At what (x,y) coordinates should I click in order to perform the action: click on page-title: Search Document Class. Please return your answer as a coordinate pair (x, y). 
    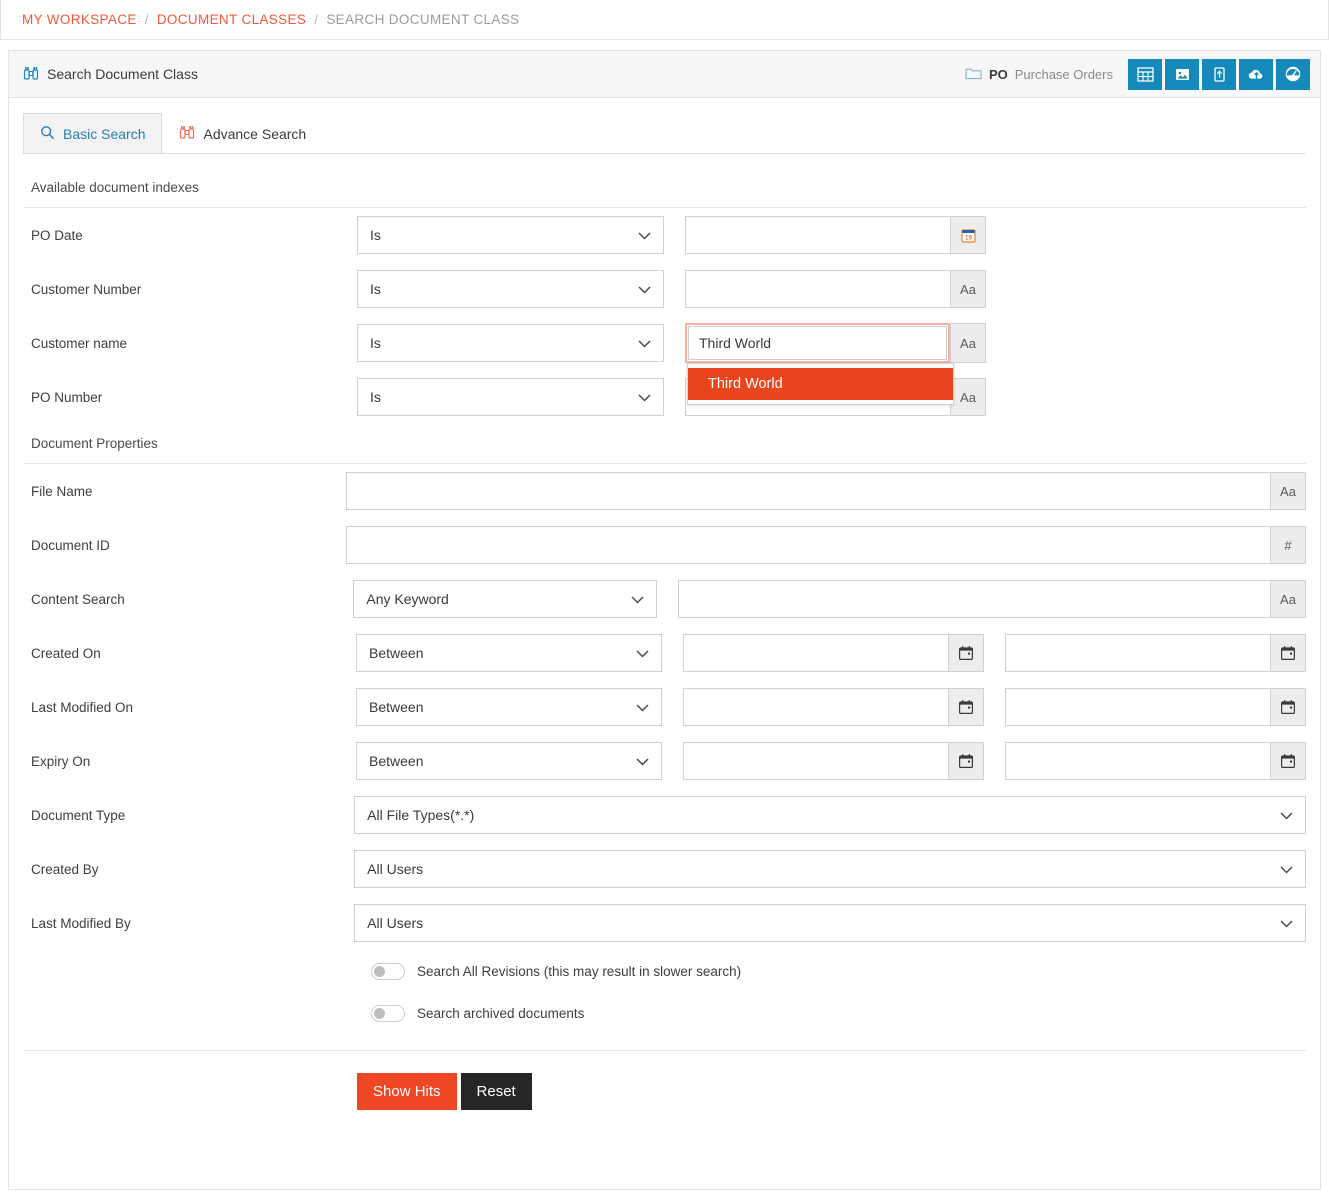
    Looking at the image, I should click on (110, 74).